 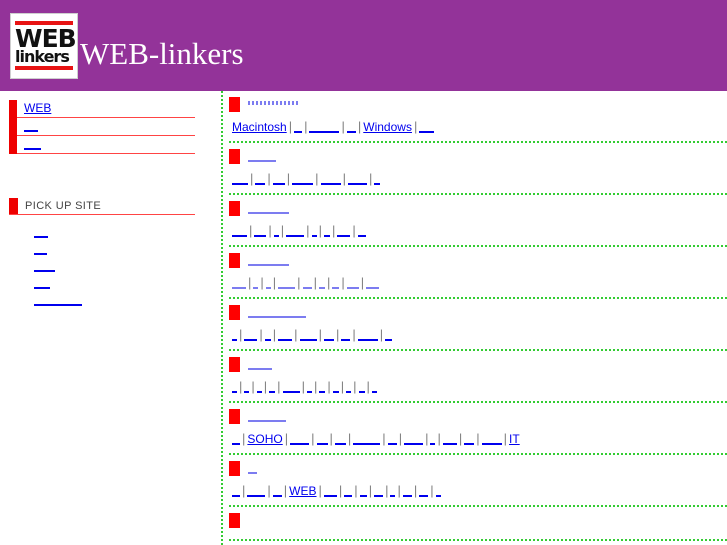 What do you see at coordinates (37, 108) in the screenshot?
I see `sidebar-nav-link-0: WEB` at bounding box center [37, 108].